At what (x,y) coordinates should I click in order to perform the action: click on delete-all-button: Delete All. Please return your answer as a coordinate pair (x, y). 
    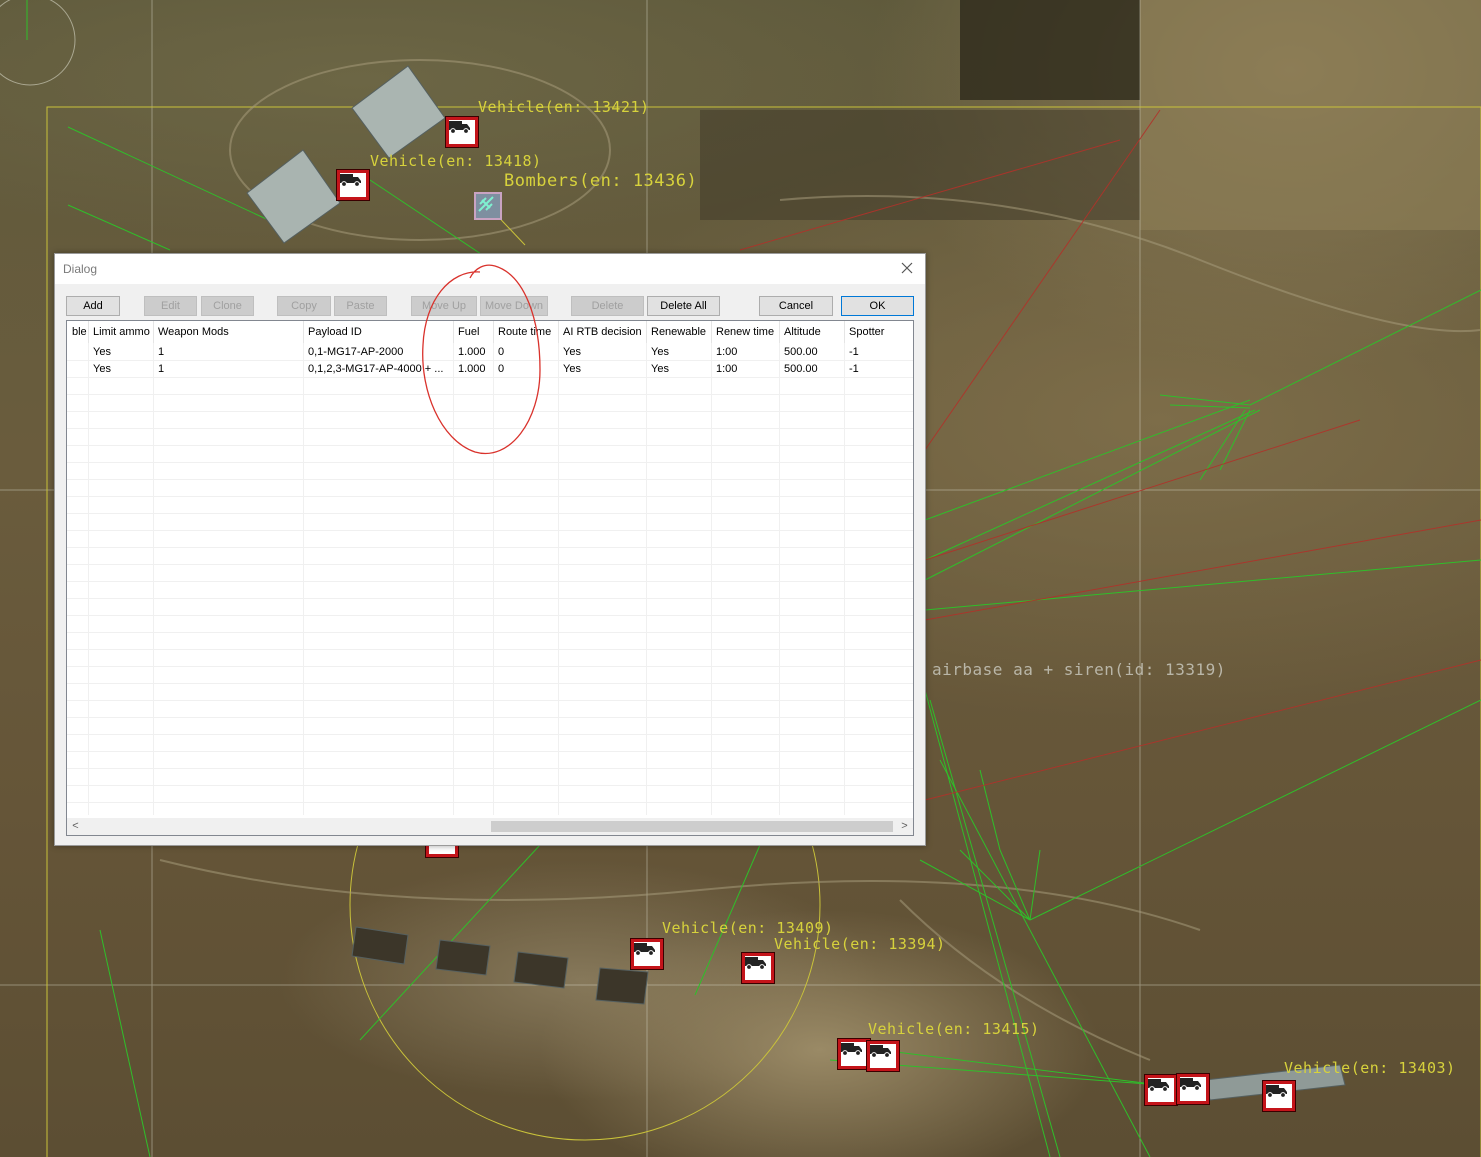
    Looking at the image, I should click on (683, 306).